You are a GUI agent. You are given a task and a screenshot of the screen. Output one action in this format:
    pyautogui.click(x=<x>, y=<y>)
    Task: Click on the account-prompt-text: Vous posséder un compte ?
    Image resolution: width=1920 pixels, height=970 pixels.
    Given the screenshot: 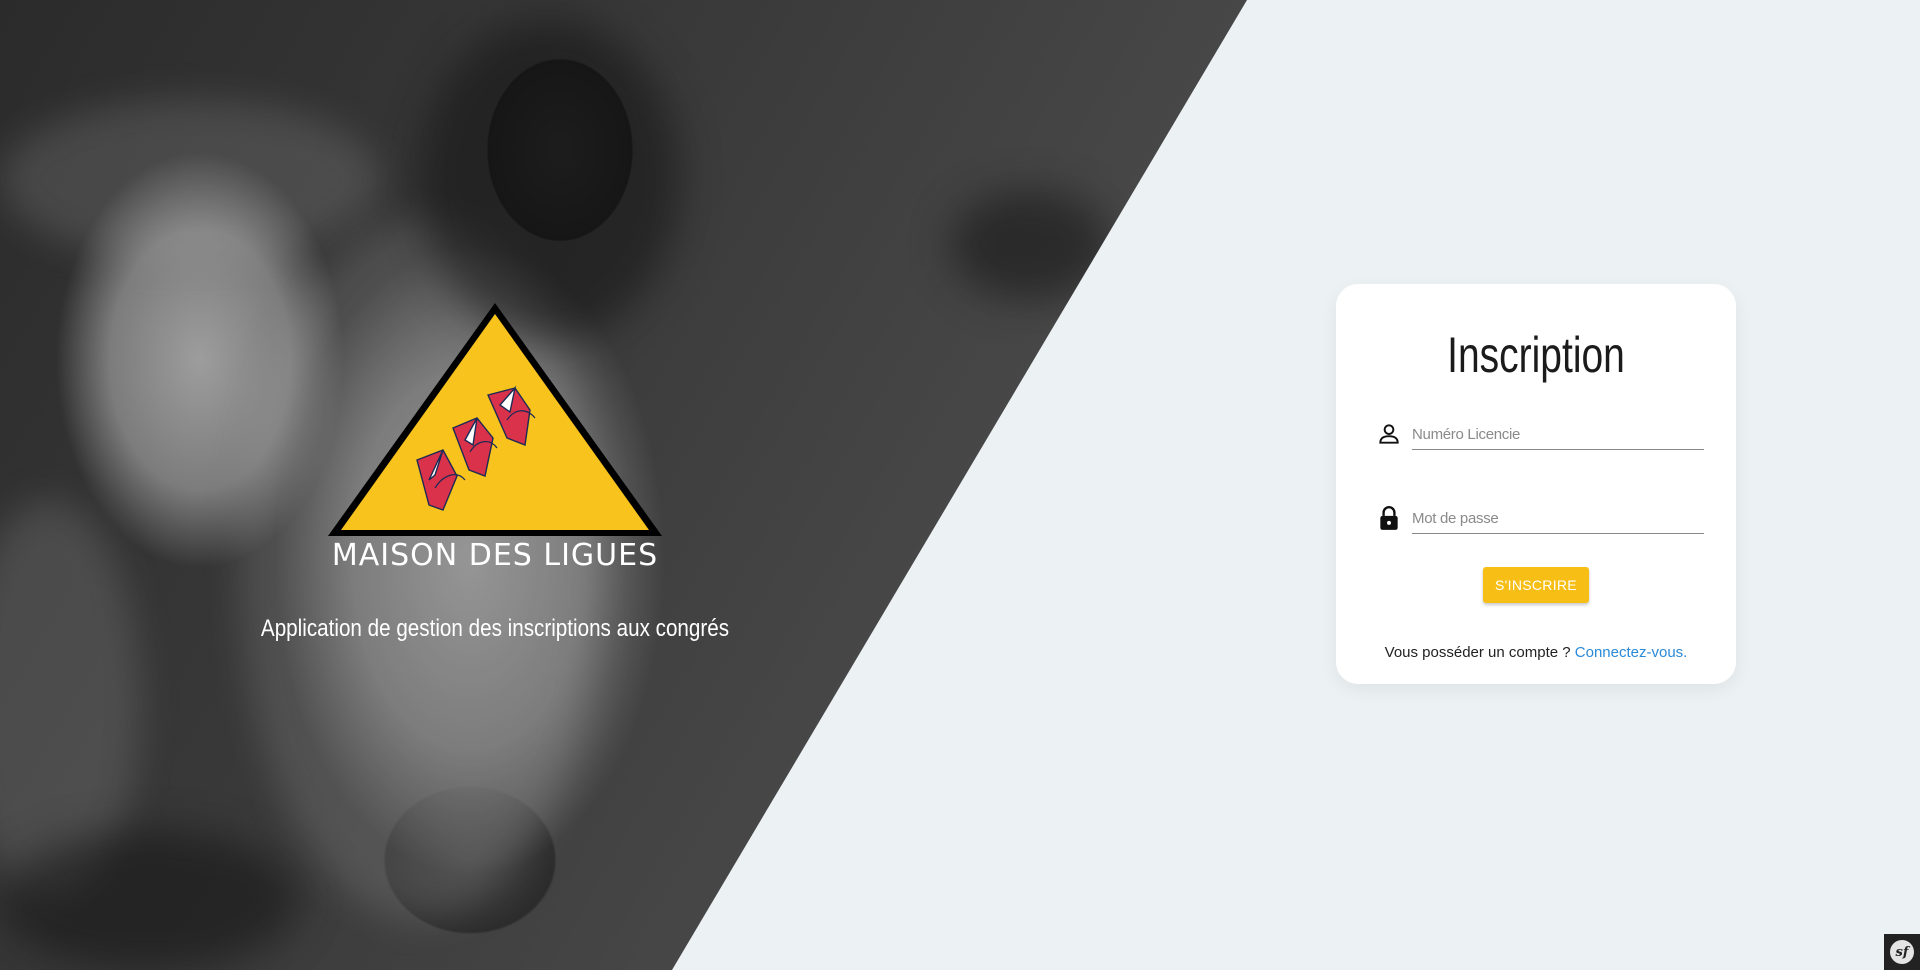 What is the action you would take?
    pyautogui.click(x=1477, y=652)
    